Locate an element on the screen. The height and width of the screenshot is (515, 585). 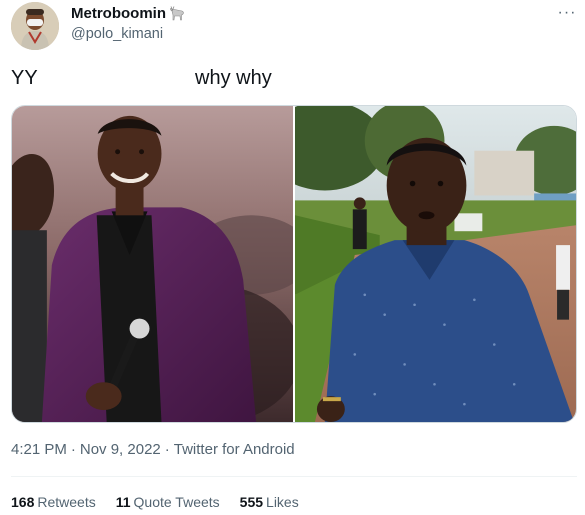
tweet-stats: 168 Retweets 11 Quote Tweets 555 Likes is located at coordinates (155, 502).